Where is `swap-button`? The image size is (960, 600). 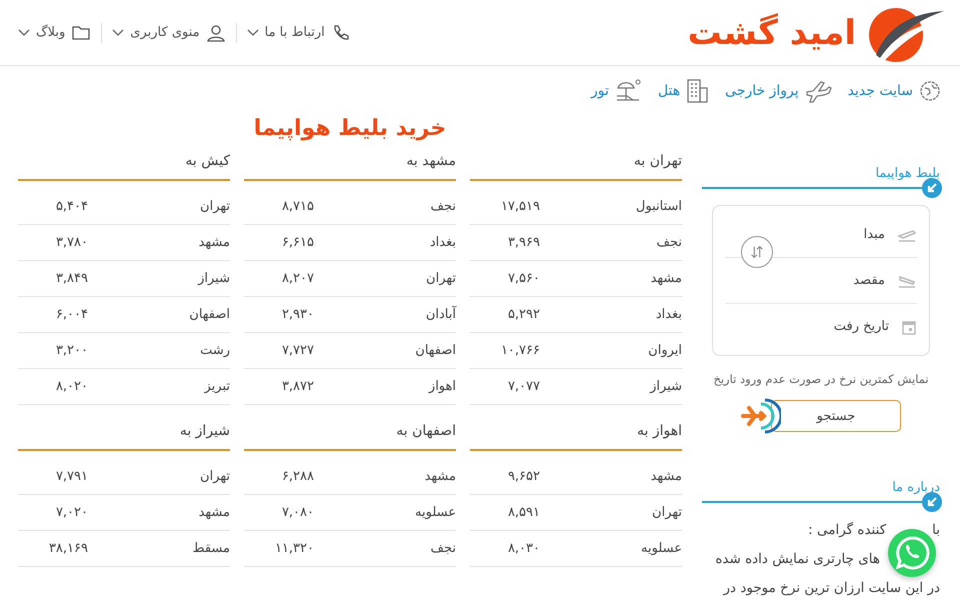 swap-button is located at coordinates (757, 252).